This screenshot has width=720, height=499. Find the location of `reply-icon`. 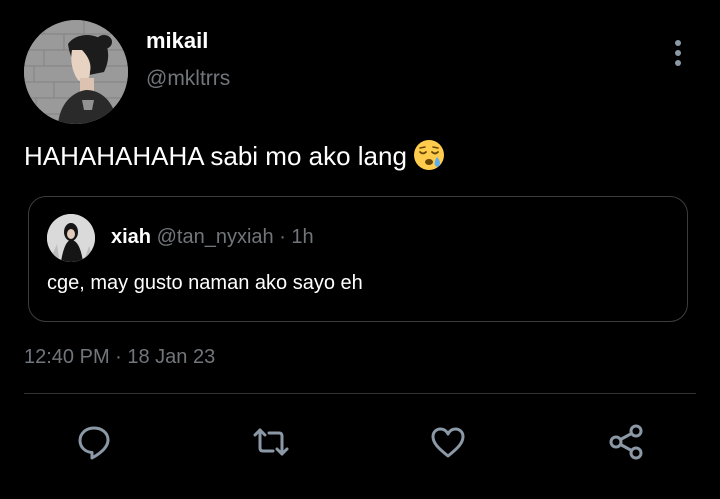

reply-icon is located at coordinates (94, 443).